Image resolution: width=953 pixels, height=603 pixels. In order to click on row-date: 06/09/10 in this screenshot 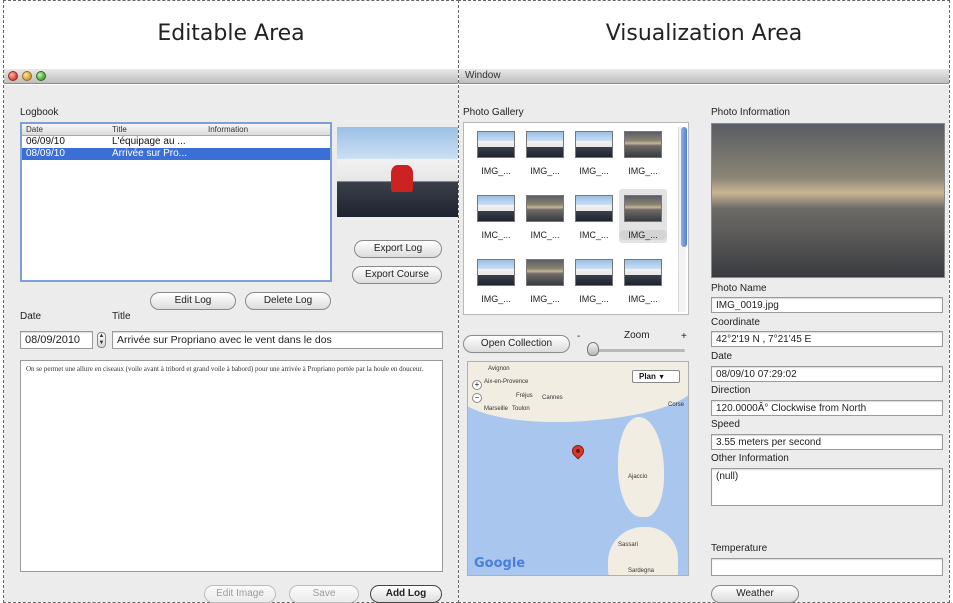, I will do `click(45, 141)`.